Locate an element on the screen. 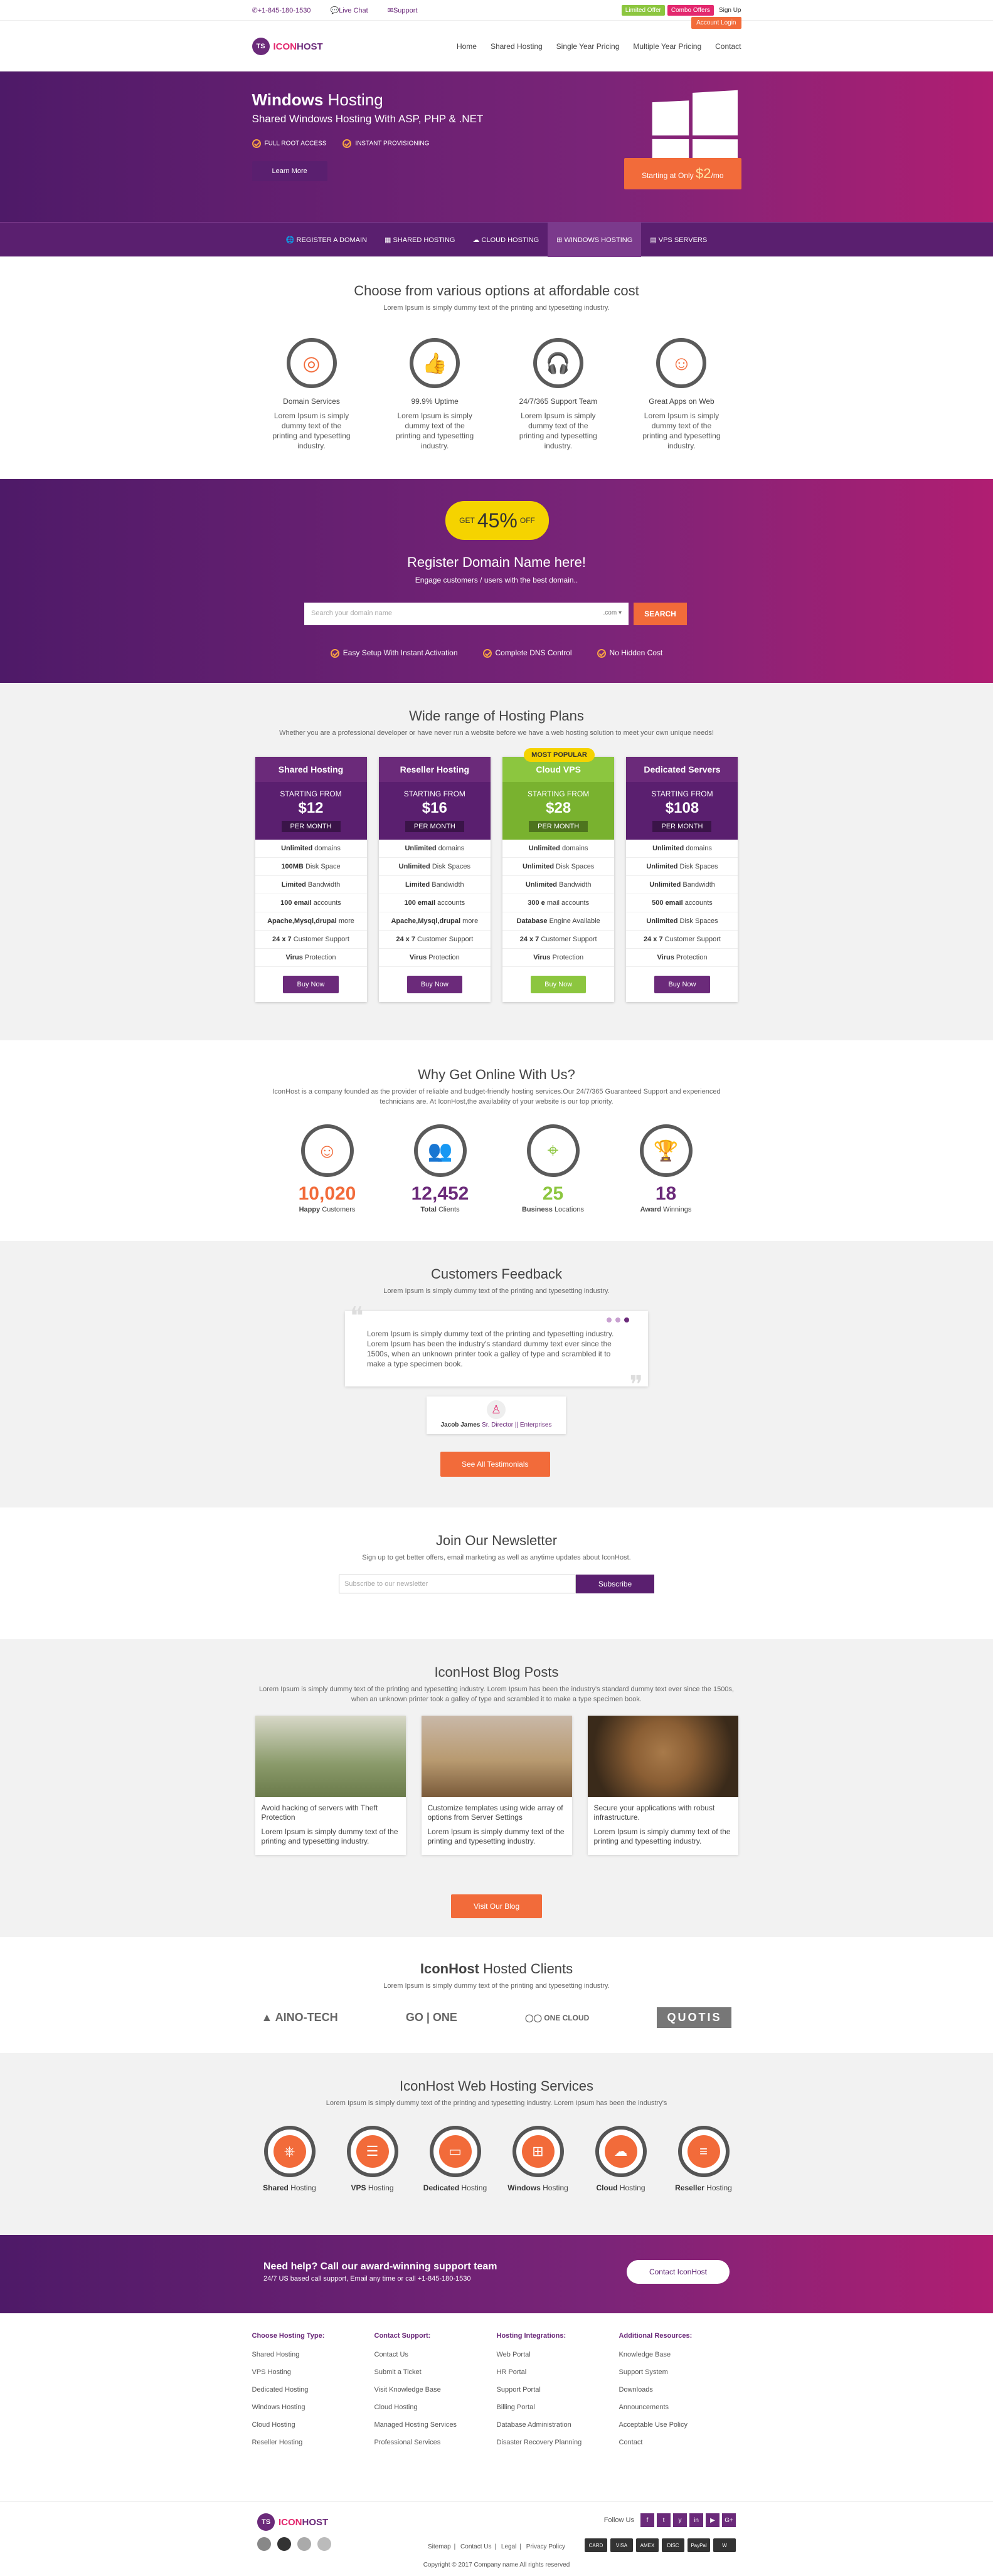 Image resolution: width=993 pixels, height=2576 pixels. footer-link: Visit Knowledge Base is located at coordinates (435, 2390).